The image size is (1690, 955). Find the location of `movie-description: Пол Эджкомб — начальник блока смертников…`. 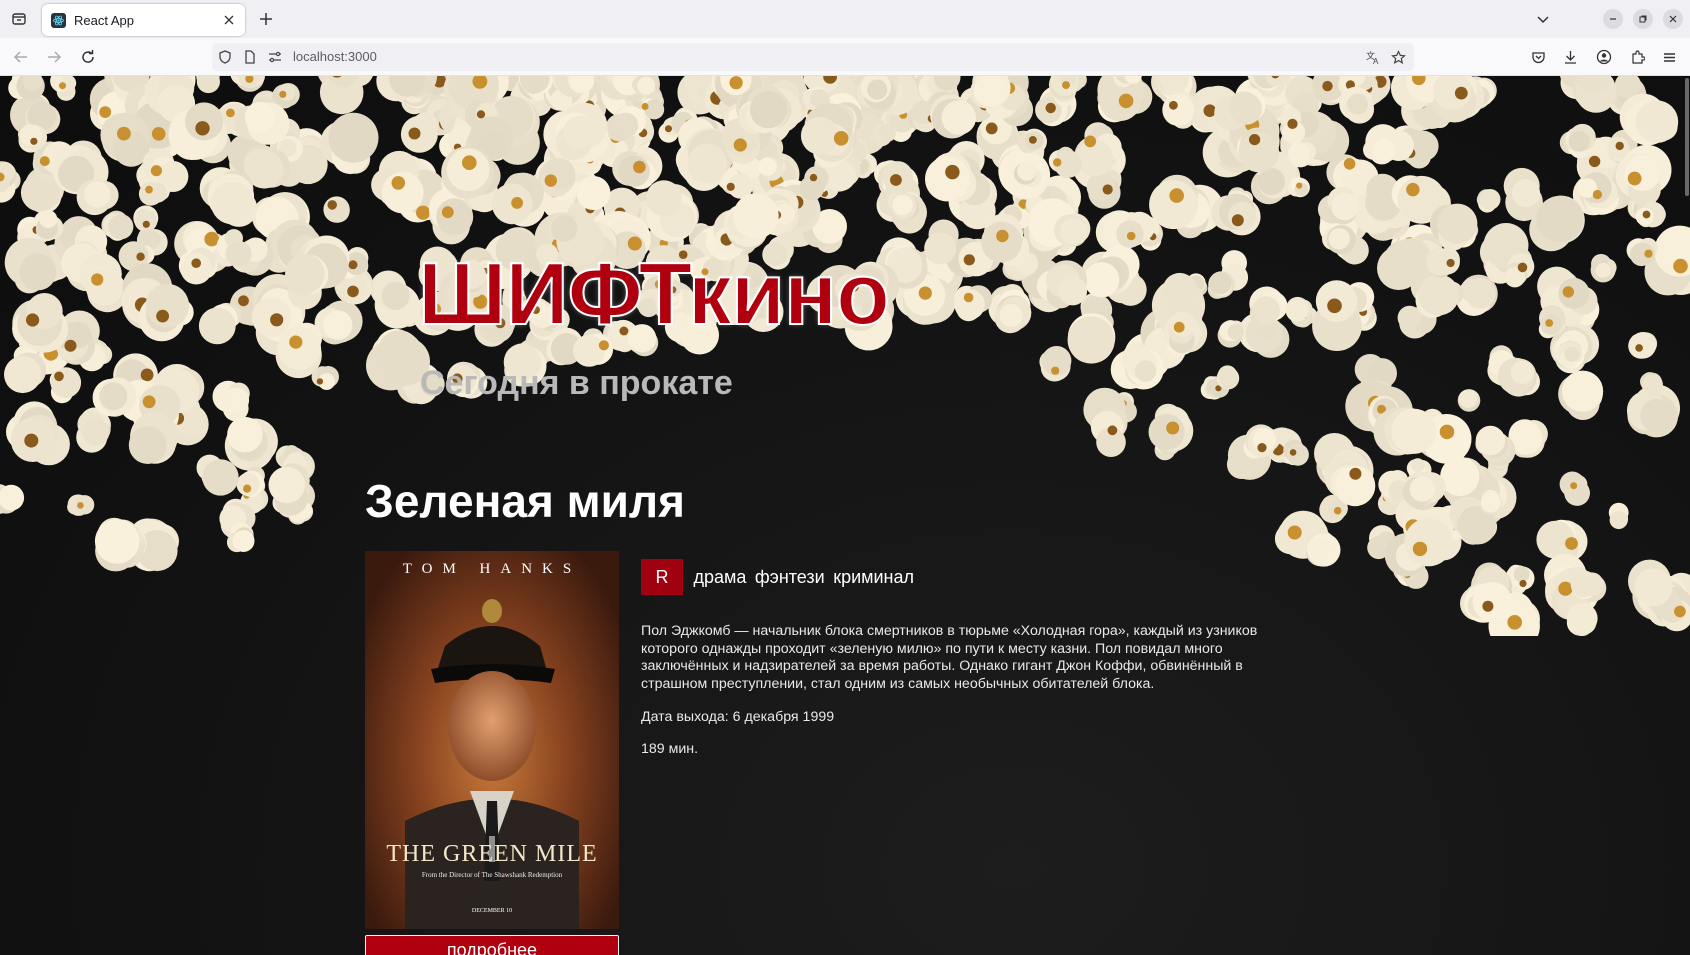

movie-description: Пол Эджкомб — начальник блока смертников… is located at coordinates (949, 657).